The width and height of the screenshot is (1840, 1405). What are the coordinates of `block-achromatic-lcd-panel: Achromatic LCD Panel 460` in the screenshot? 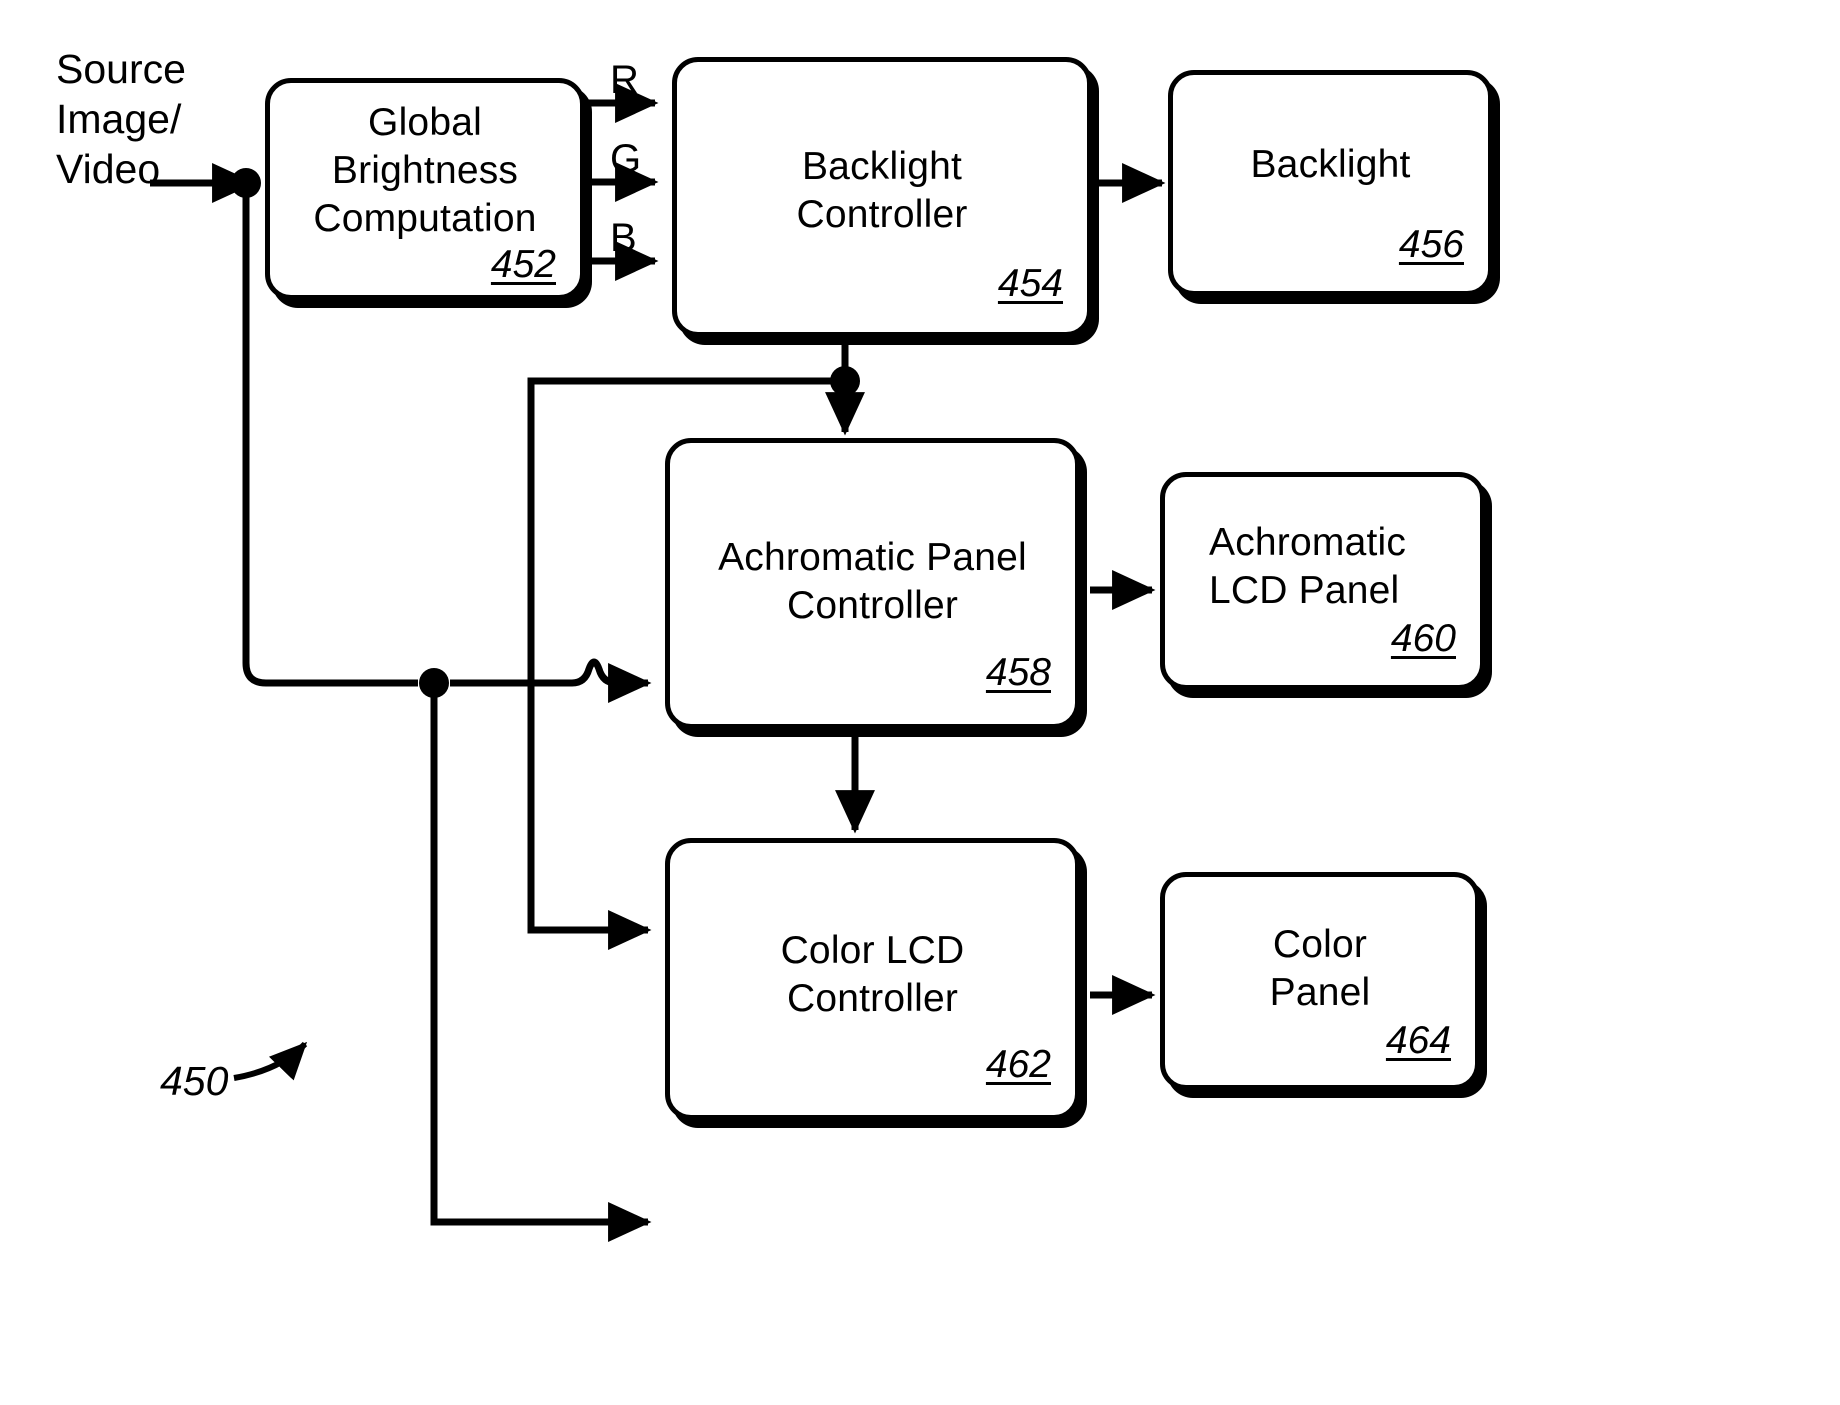 It's located at (1322, 581).